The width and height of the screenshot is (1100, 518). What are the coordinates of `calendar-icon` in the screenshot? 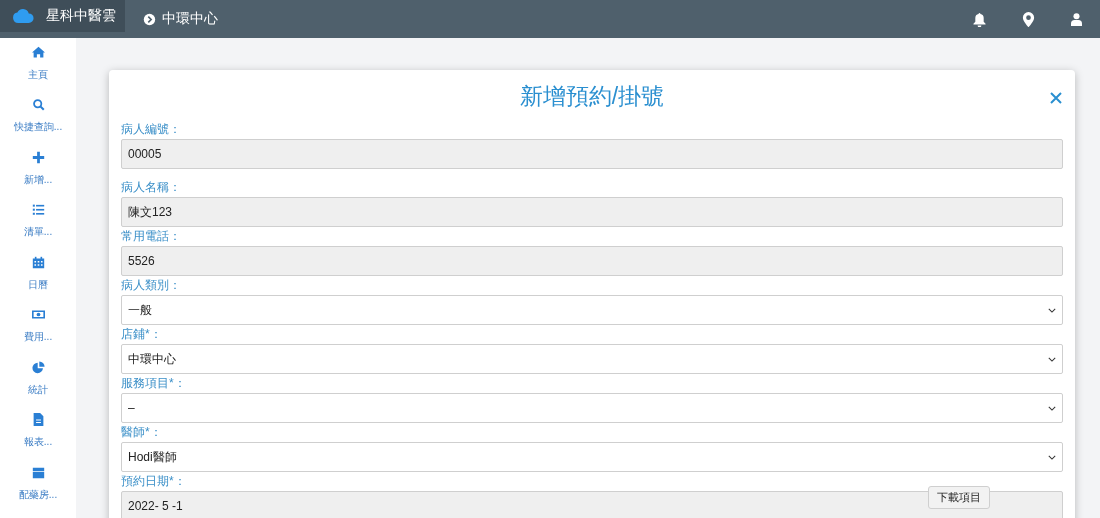 It's located at (38, 262).